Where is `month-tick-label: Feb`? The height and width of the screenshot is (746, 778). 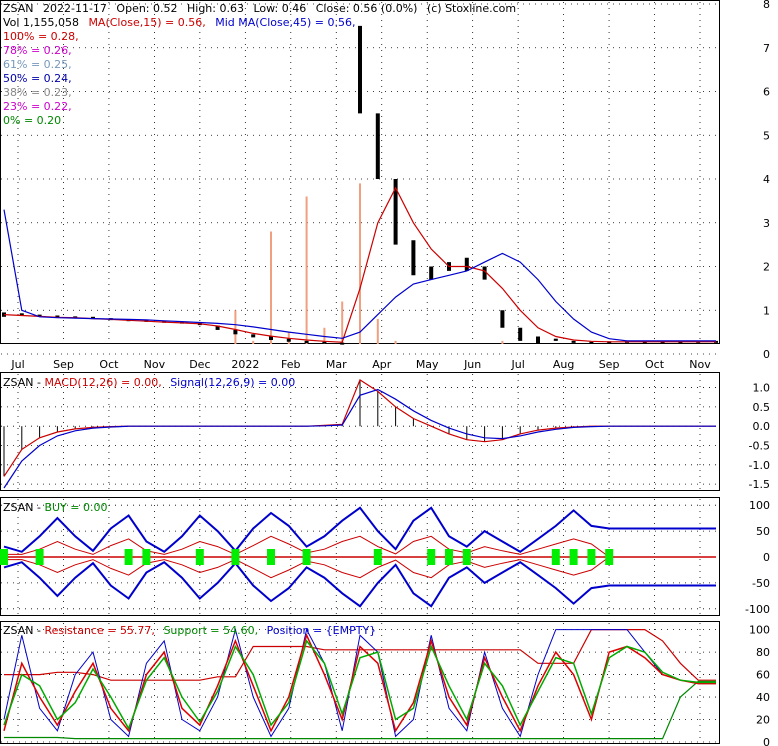 month-tick-label: Feb is located at coordinates (290, 364).